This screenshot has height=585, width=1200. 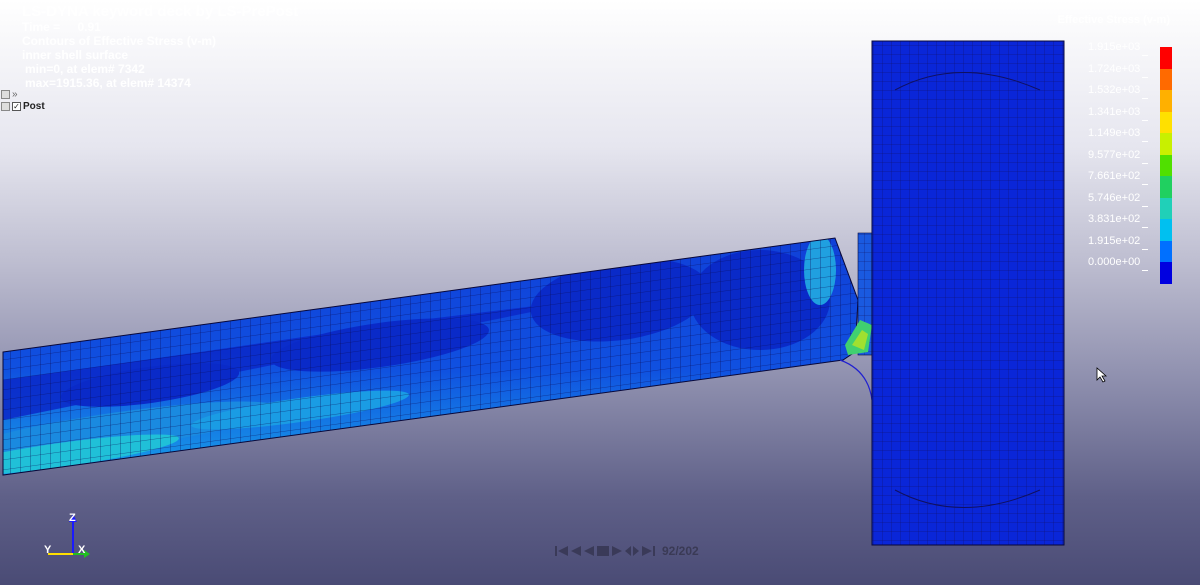 I want to click on first-frame-icon, so click(x=562, y=551).